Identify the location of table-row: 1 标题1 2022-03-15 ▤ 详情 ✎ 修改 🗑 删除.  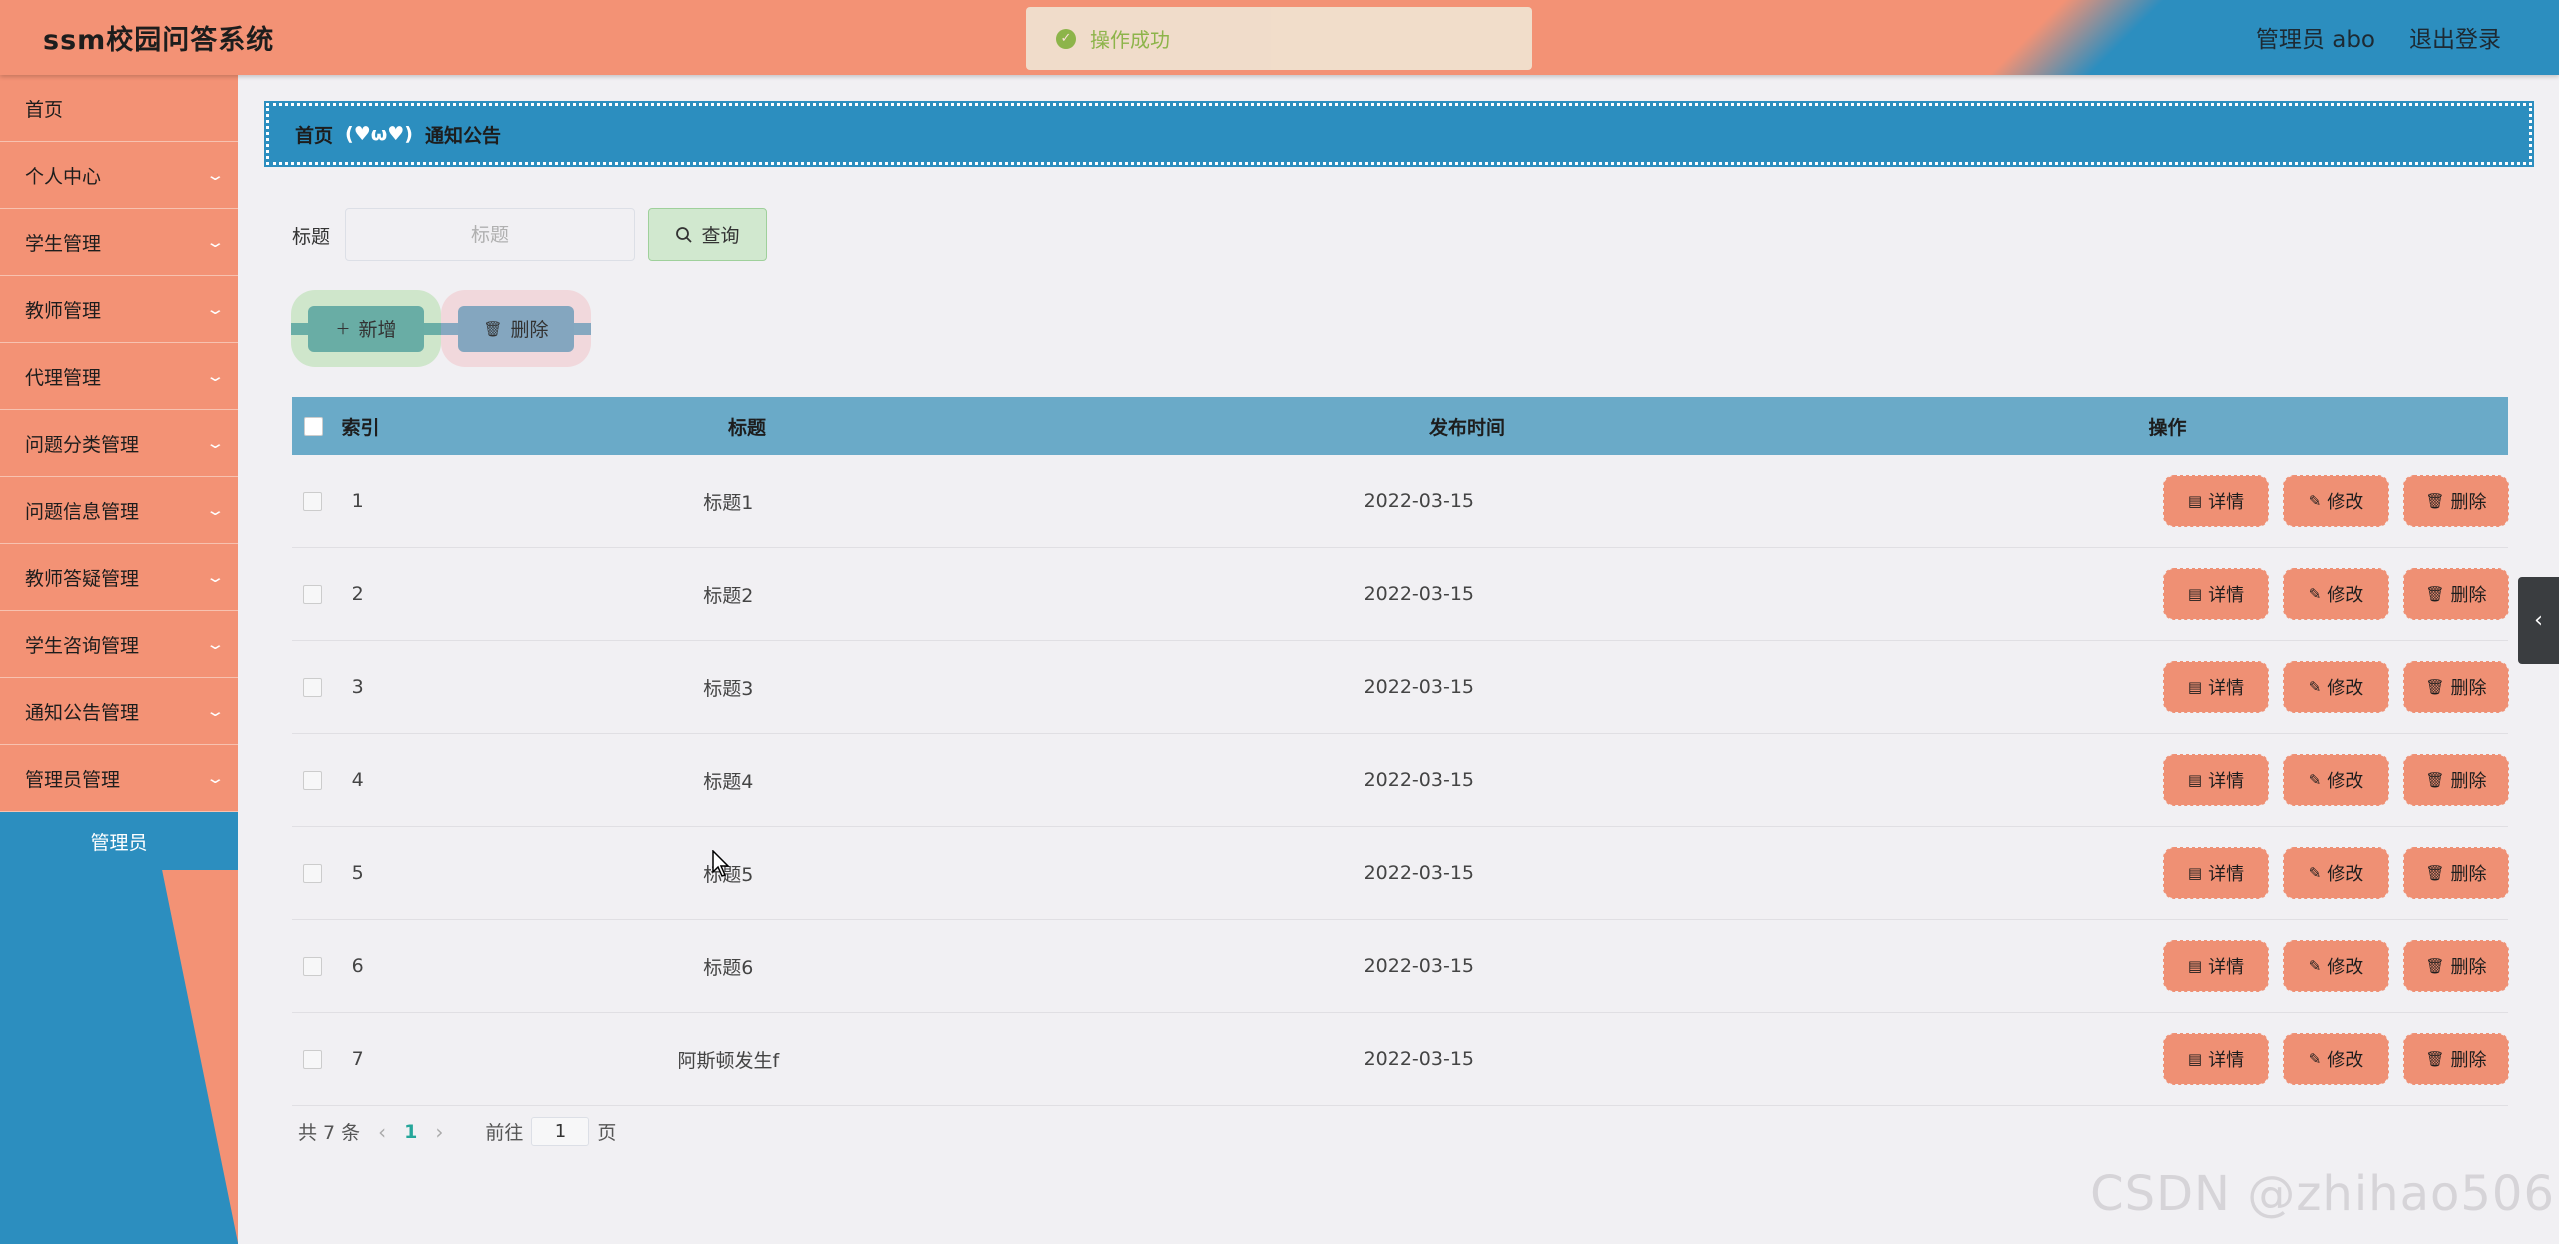
(1401, 501).